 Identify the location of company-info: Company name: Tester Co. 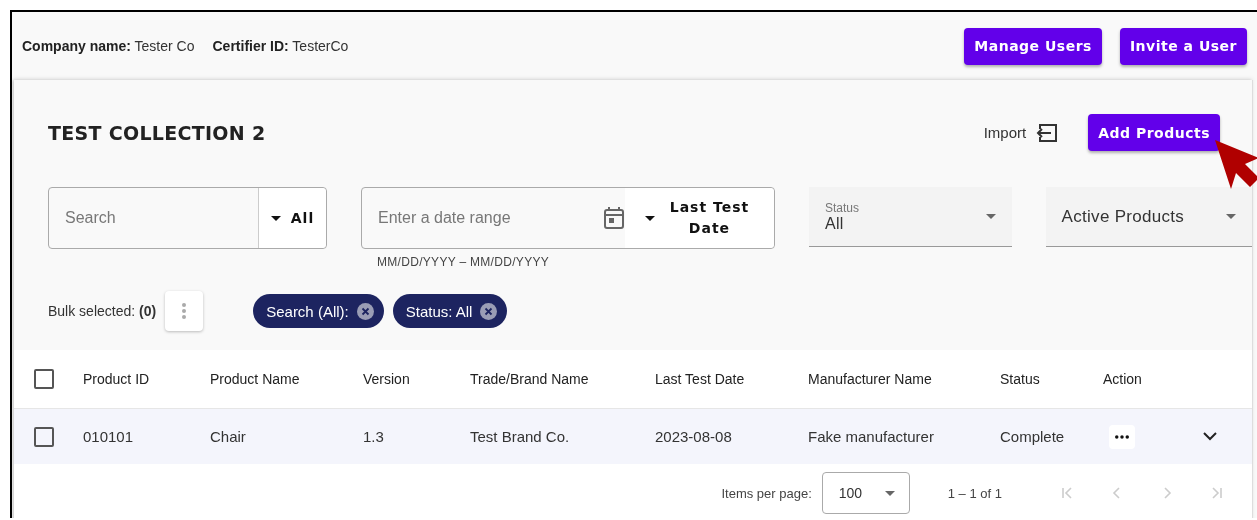
(108, 46).